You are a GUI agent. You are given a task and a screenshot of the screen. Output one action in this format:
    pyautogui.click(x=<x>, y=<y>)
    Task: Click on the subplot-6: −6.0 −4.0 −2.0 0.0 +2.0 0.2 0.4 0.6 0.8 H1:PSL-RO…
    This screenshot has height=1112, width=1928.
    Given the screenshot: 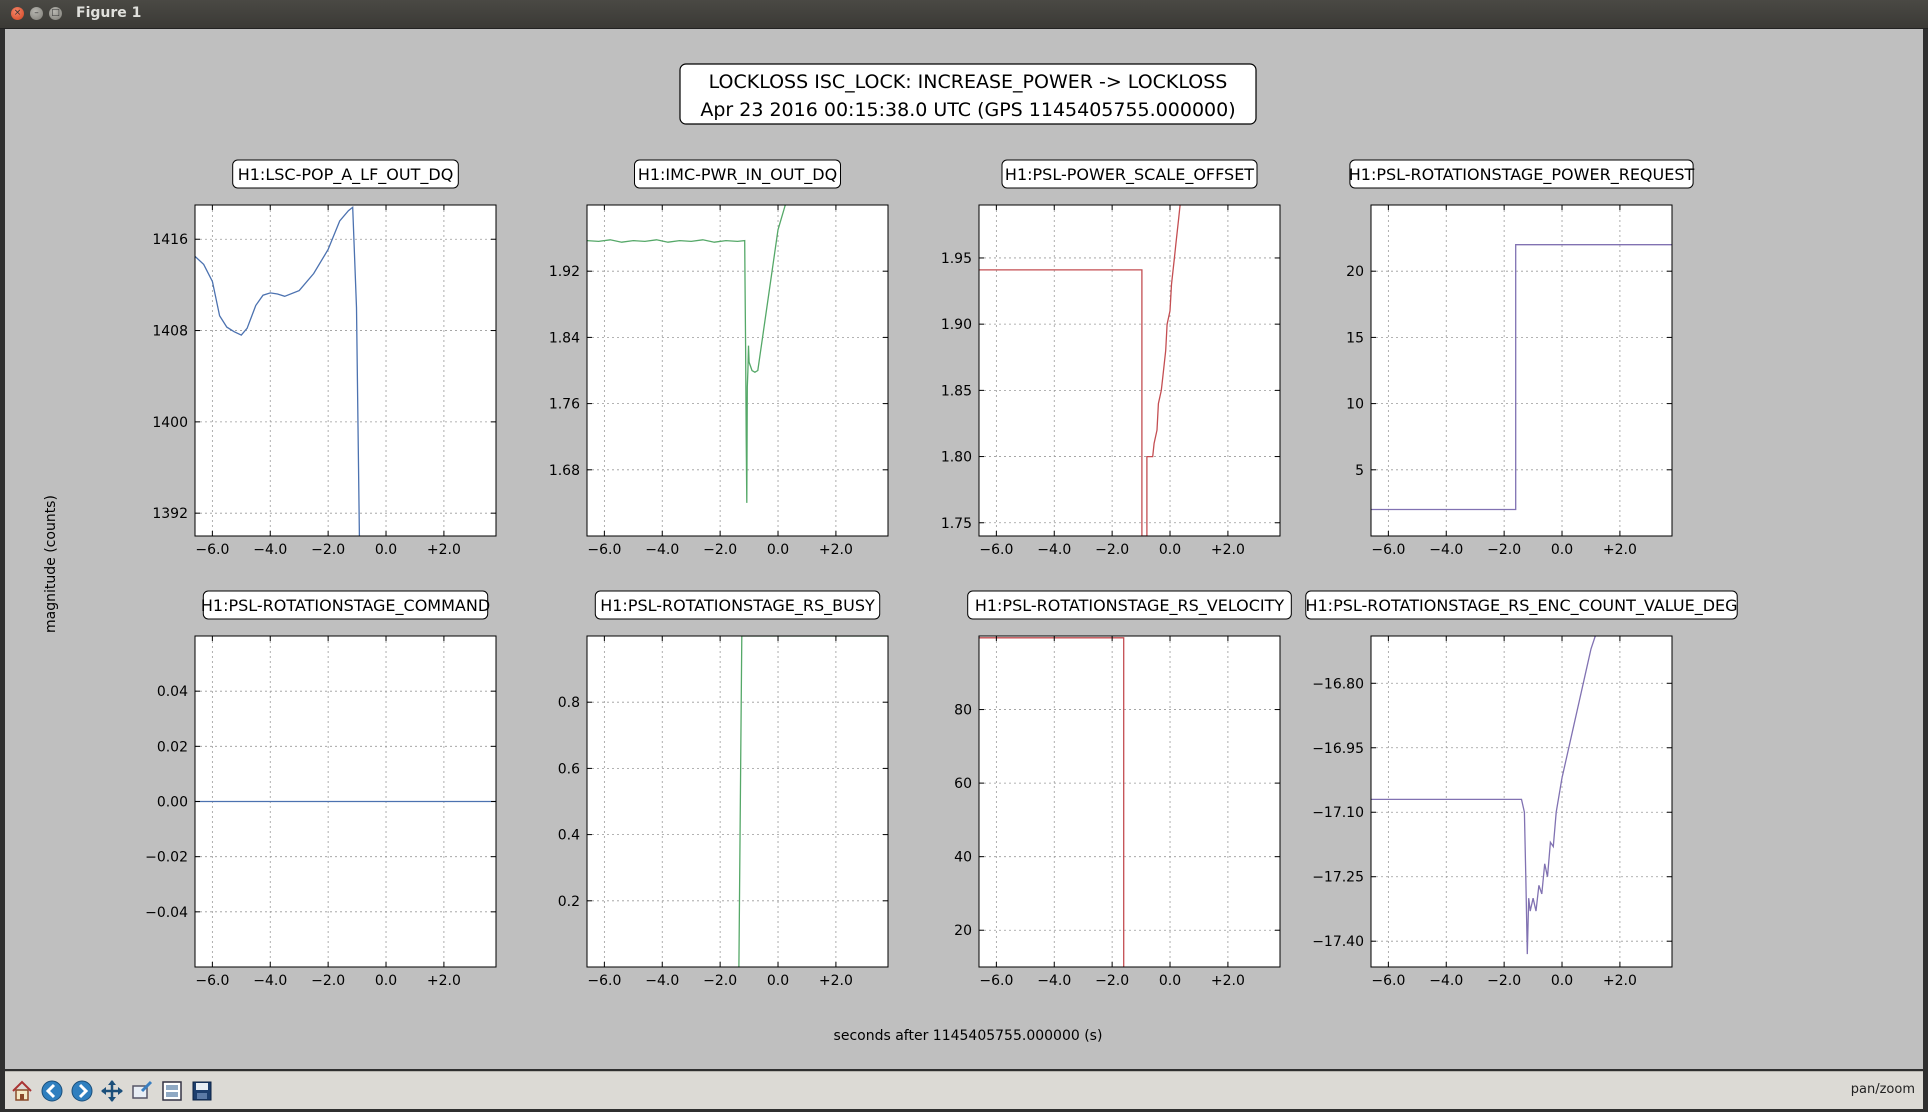 What is the action you would take?
    pyautogui.click(x=723, y=789)
    